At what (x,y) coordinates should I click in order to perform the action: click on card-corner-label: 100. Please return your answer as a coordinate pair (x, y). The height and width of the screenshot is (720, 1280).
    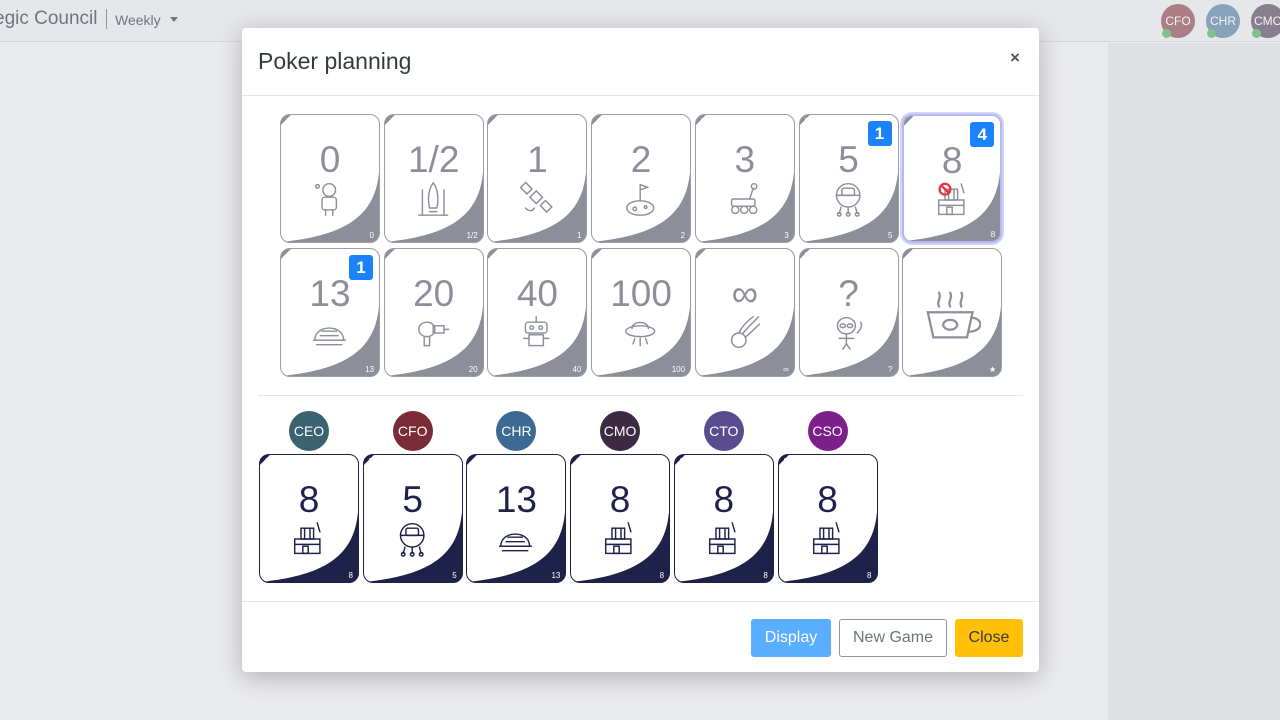
    Looking at the image, I should click on (604, 255).